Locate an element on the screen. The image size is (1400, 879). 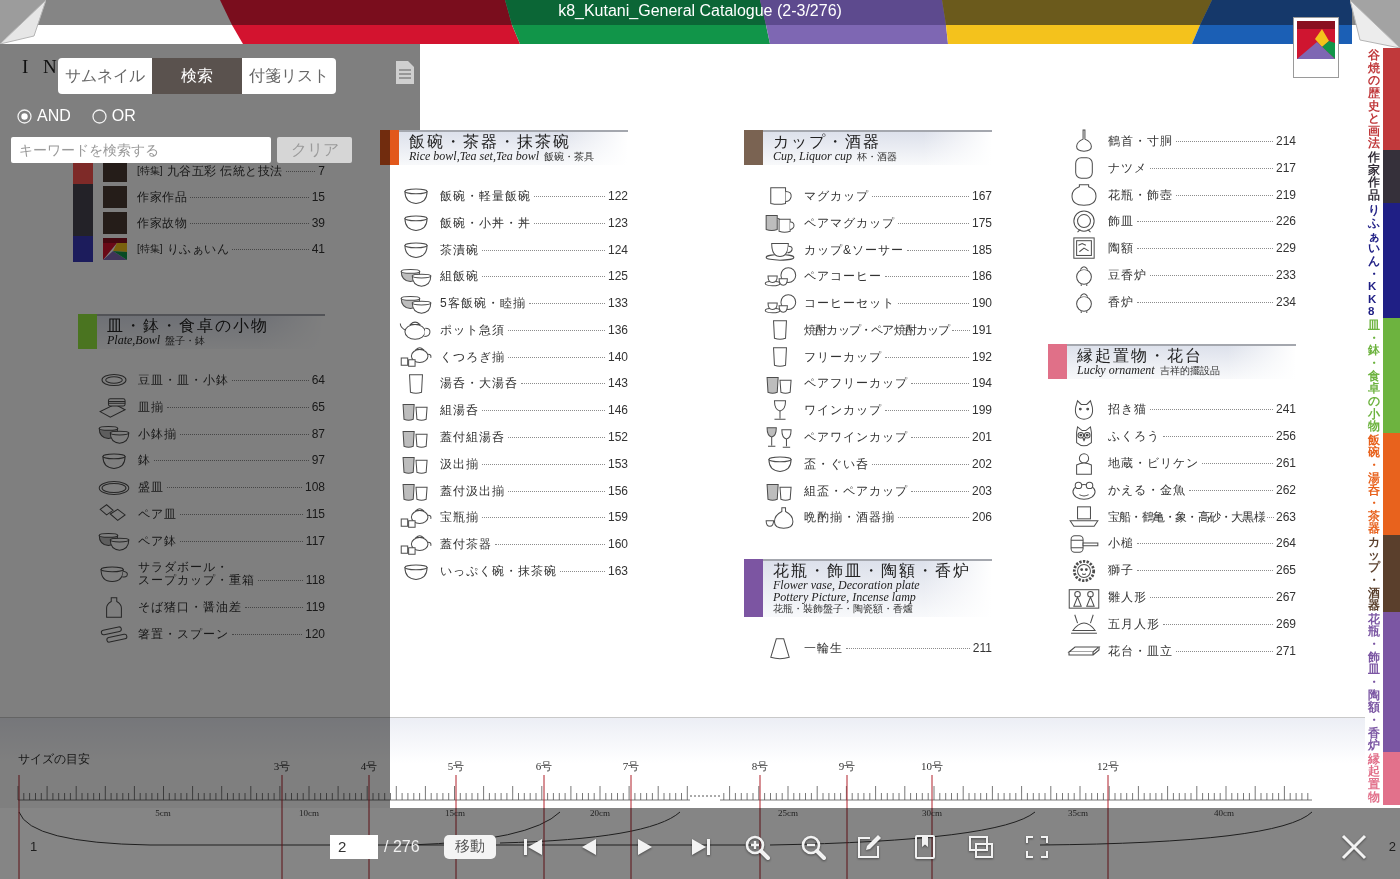
section-subtitle: Flower vase, Decoration plate is located at coordinates (846, 585).